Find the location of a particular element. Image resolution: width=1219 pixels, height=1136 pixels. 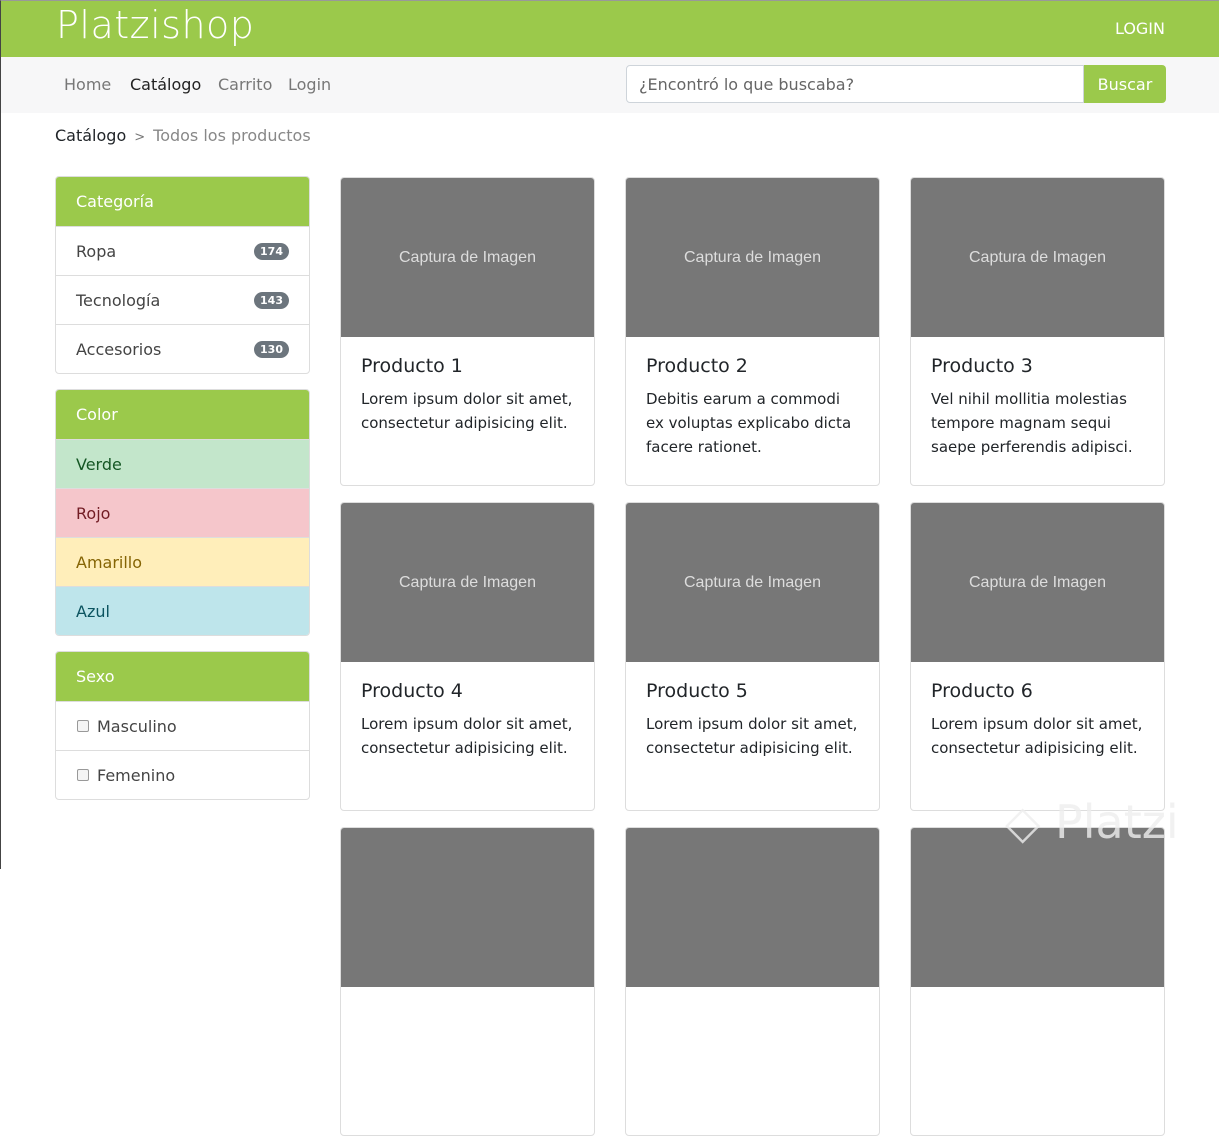

category-item: Tecnología 143 is located at coordinates (182, 299).